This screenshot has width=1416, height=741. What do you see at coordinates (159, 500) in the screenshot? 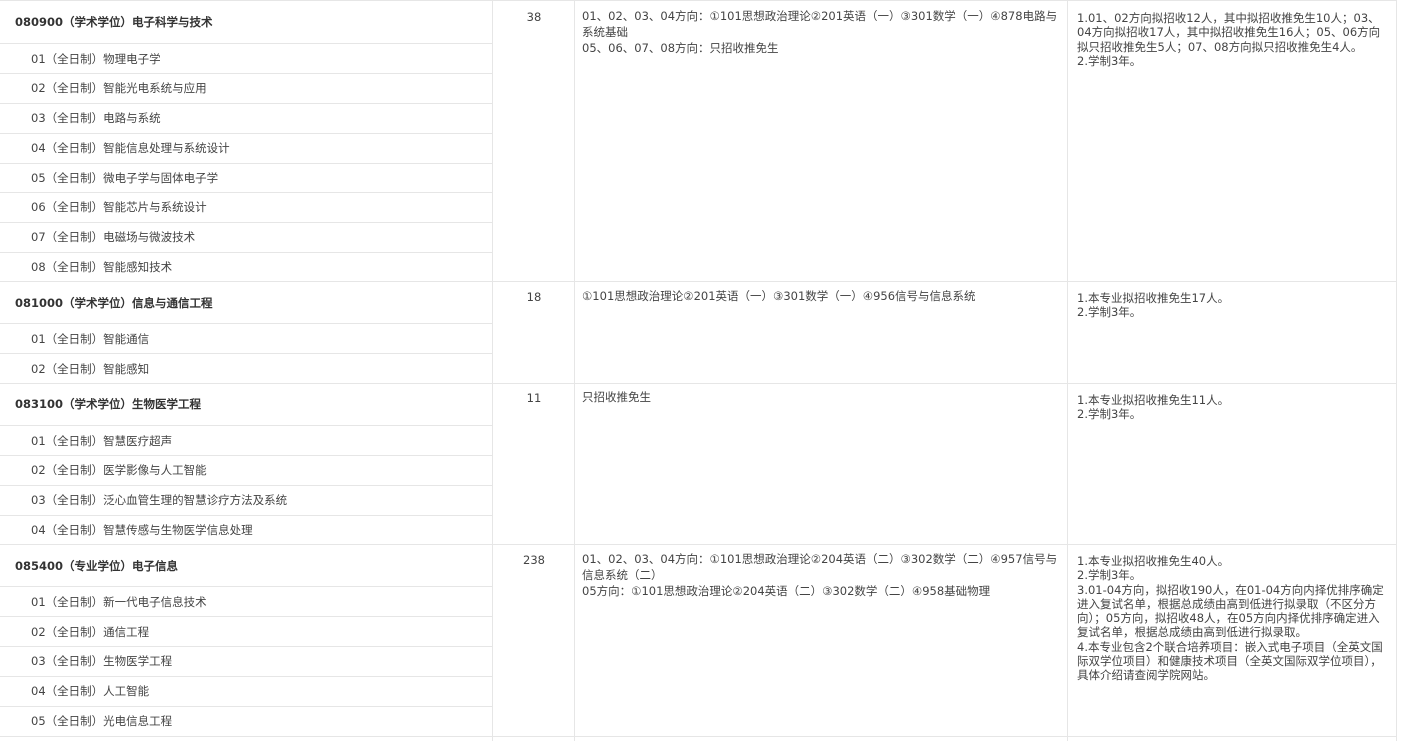
I see `direction-item: 03（全日制）泛心血管生理的智慧诊疗方法及系统` at bounding box center [159, 500].